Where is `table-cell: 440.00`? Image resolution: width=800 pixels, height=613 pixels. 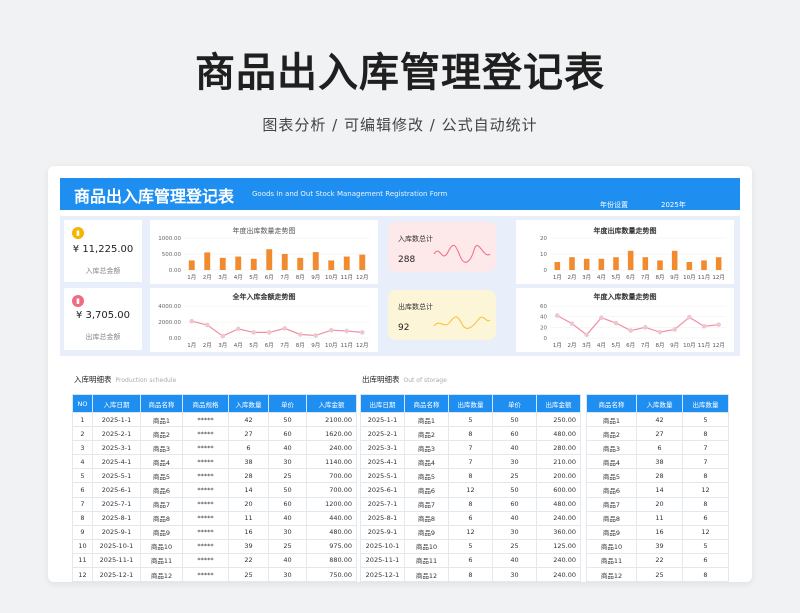
table-cell: 440.00 is located at coordinates (331, 518).